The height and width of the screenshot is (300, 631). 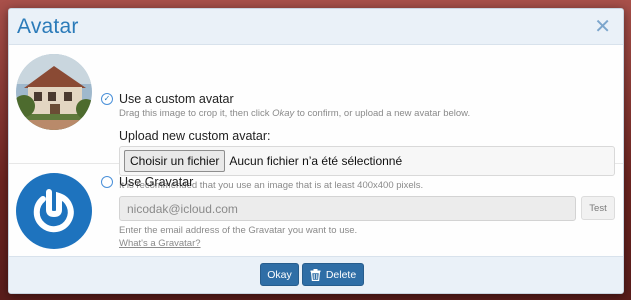 I want to click on gravatar-symbol, so click(x=53, y=211).